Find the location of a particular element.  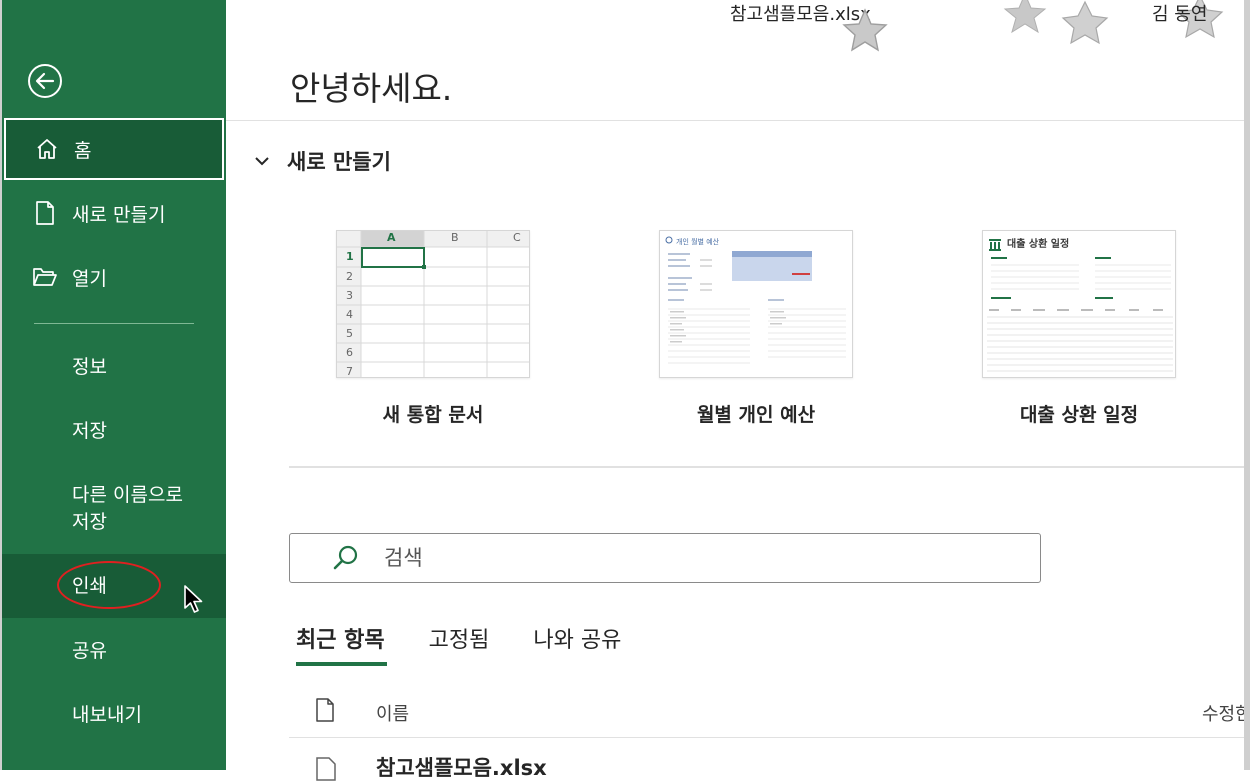

nav-new: 새로 만들기 is located at coordinates (114, 213).